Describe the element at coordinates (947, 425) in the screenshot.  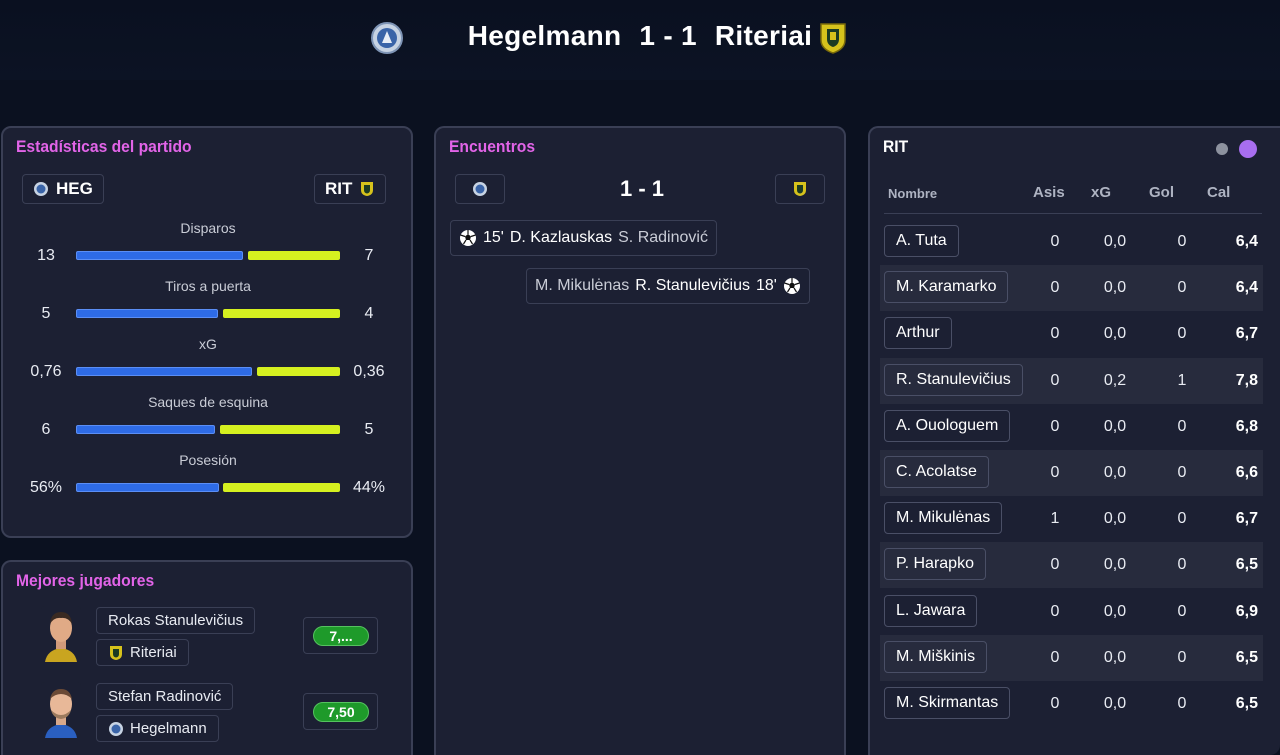
I see `player-name: A. Ouologuem` at that location.